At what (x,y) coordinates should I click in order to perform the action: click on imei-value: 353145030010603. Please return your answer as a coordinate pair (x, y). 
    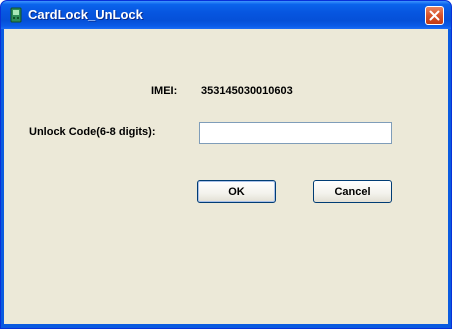
    Looking at the image, I should click on (247, 91).